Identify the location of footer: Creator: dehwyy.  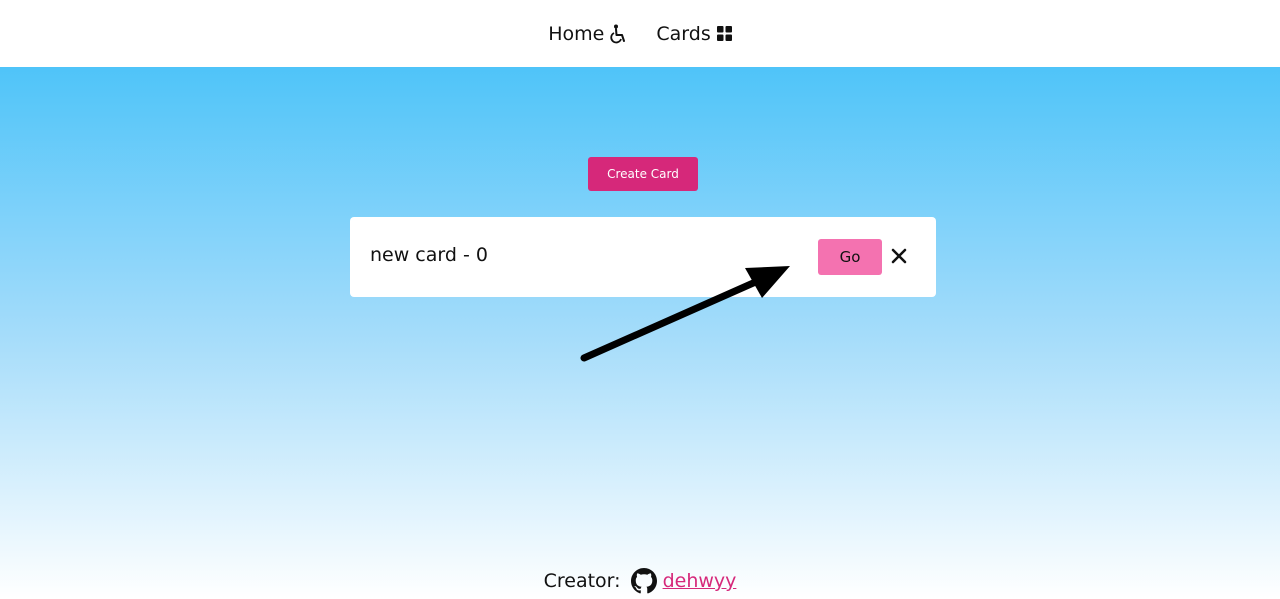
(640, 581).